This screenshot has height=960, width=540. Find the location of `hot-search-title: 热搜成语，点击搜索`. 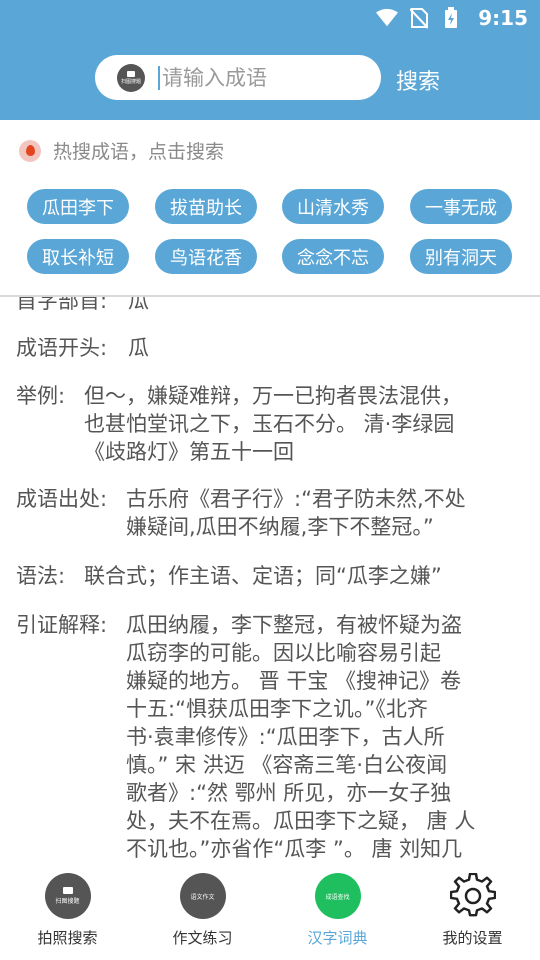

hot-search-title: 热搜成语，点击搜索 is located at coordinates (139, 152).